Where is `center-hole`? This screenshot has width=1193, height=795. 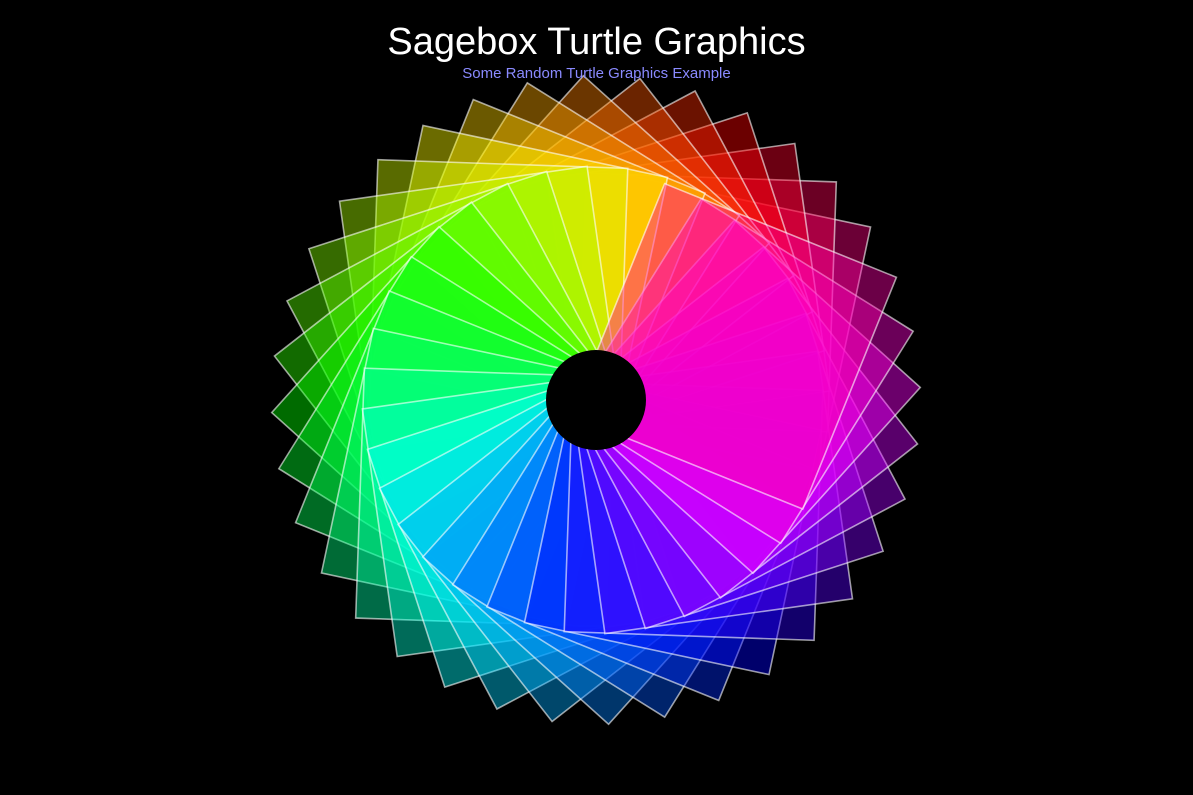
center-hole is located at coordinates (596, 400).